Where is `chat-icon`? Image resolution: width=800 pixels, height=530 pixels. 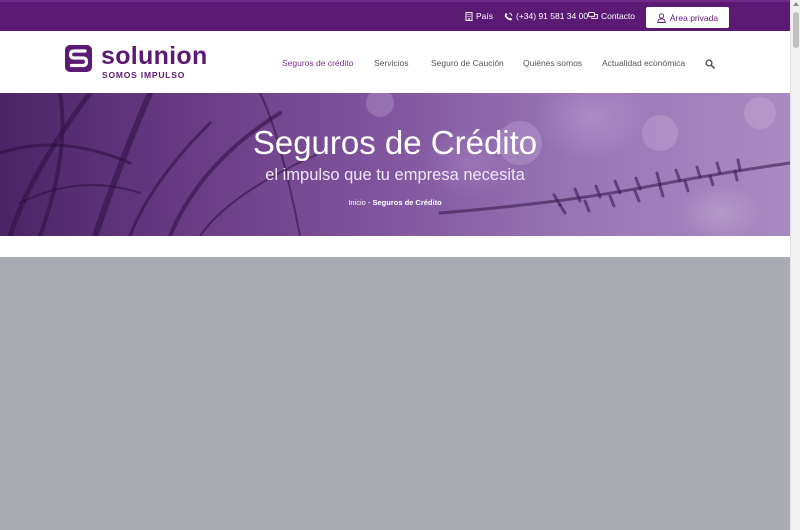 chat-icon is located at coordinates (593, 16).